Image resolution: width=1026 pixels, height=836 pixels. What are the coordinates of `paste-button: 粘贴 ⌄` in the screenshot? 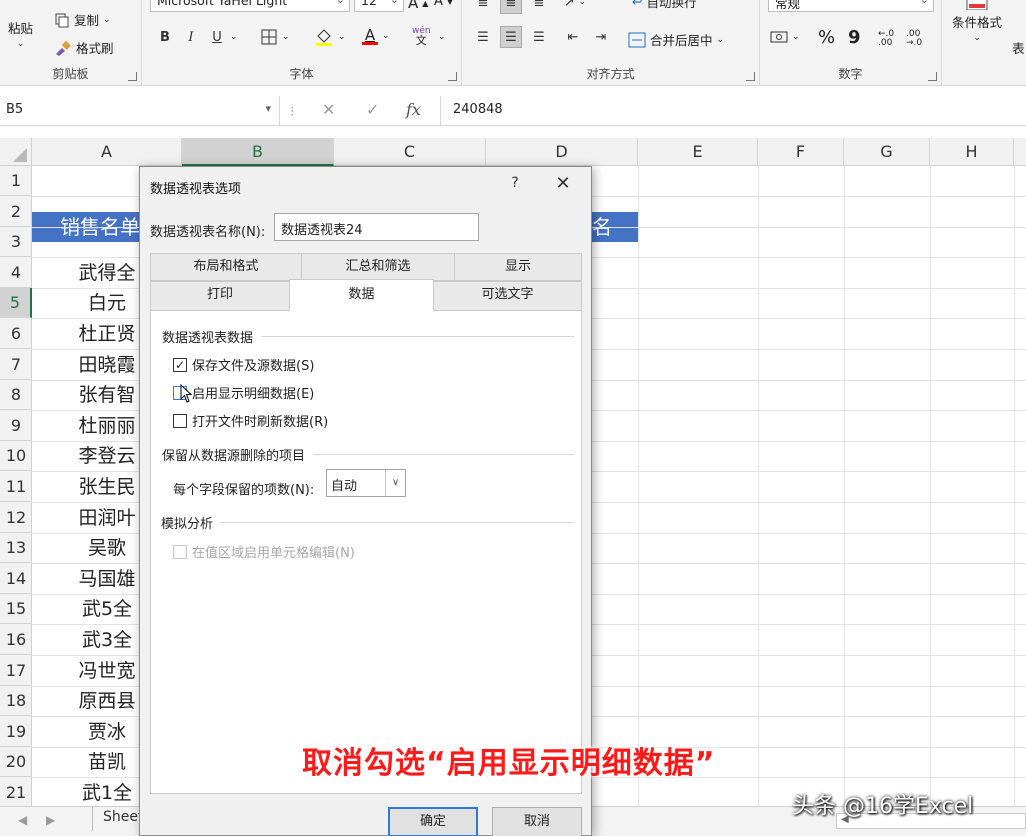 It's located at (20, 33).